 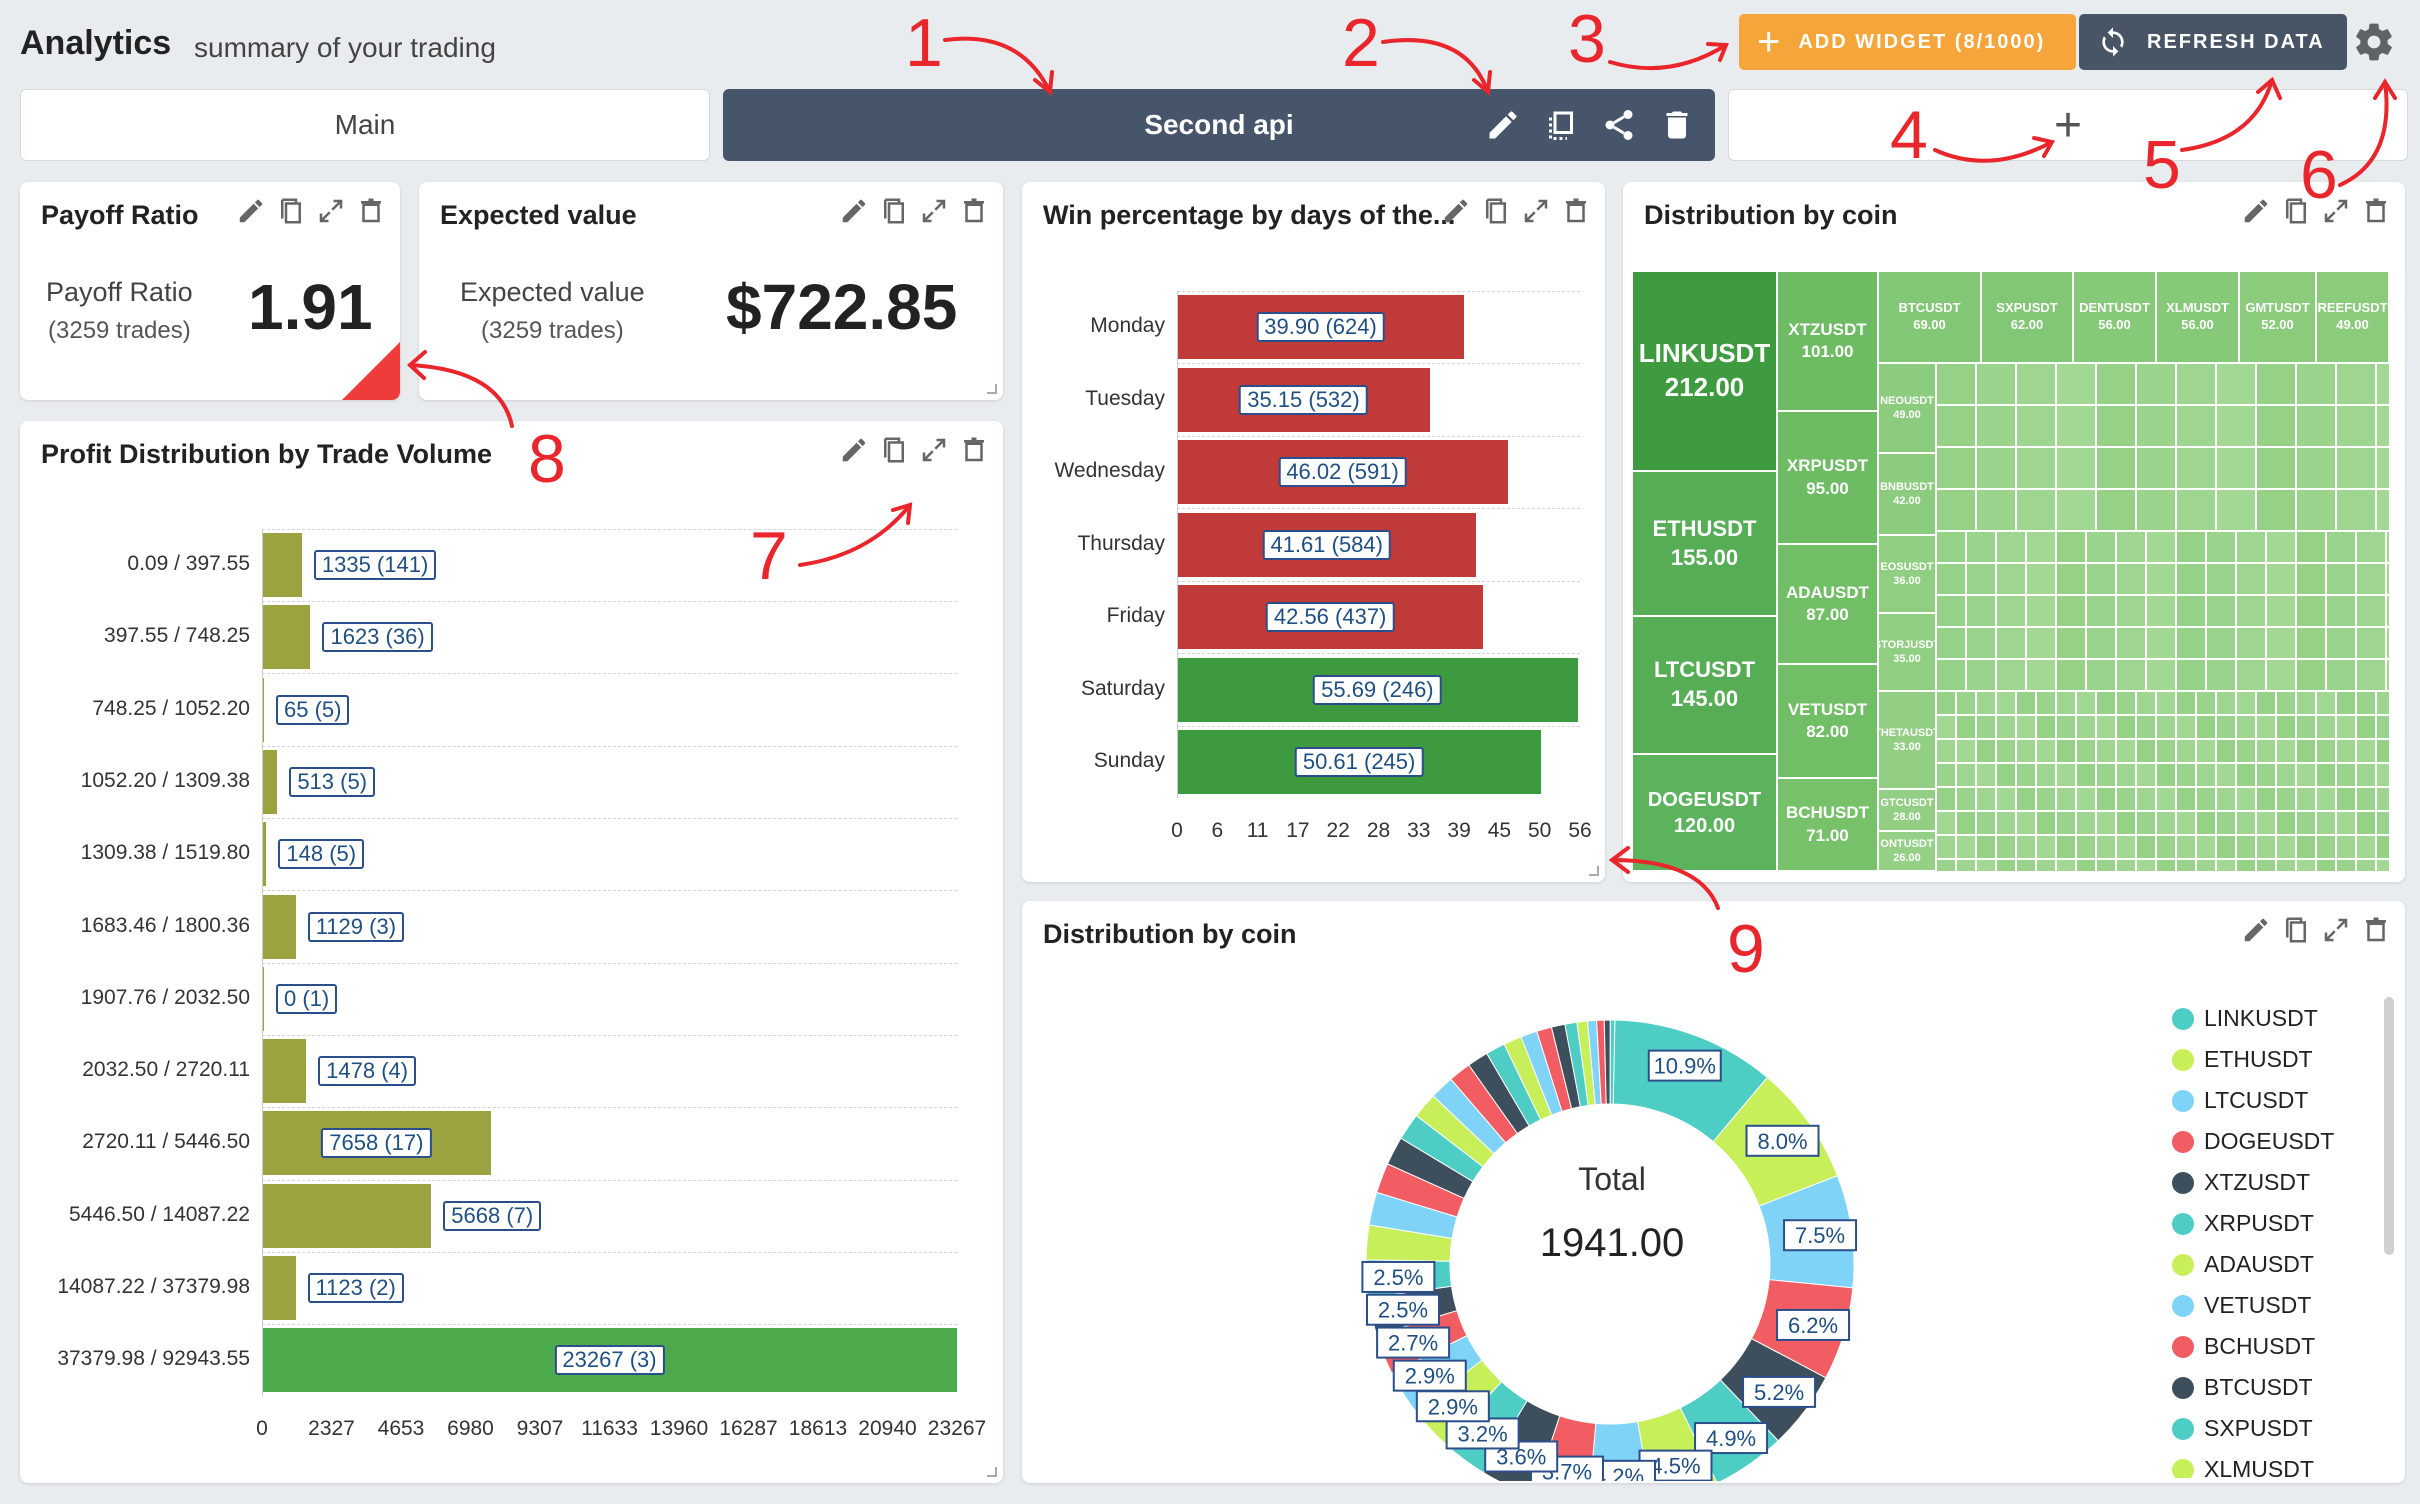 I want to click on treemap-cell: BCHUSDT 71.00, so click(x=1827, y=824).